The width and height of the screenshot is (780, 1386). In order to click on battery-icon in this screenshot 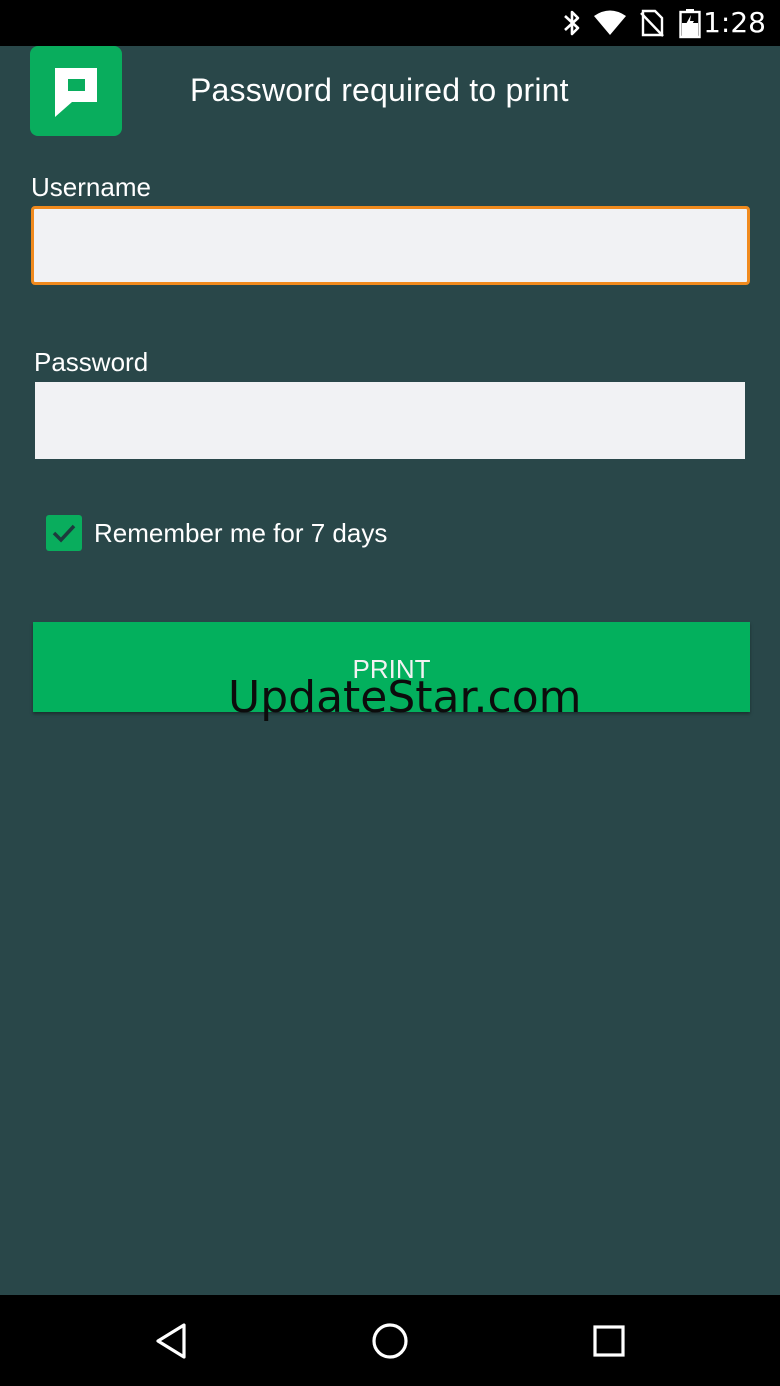, I will do `click(690, 26)`.